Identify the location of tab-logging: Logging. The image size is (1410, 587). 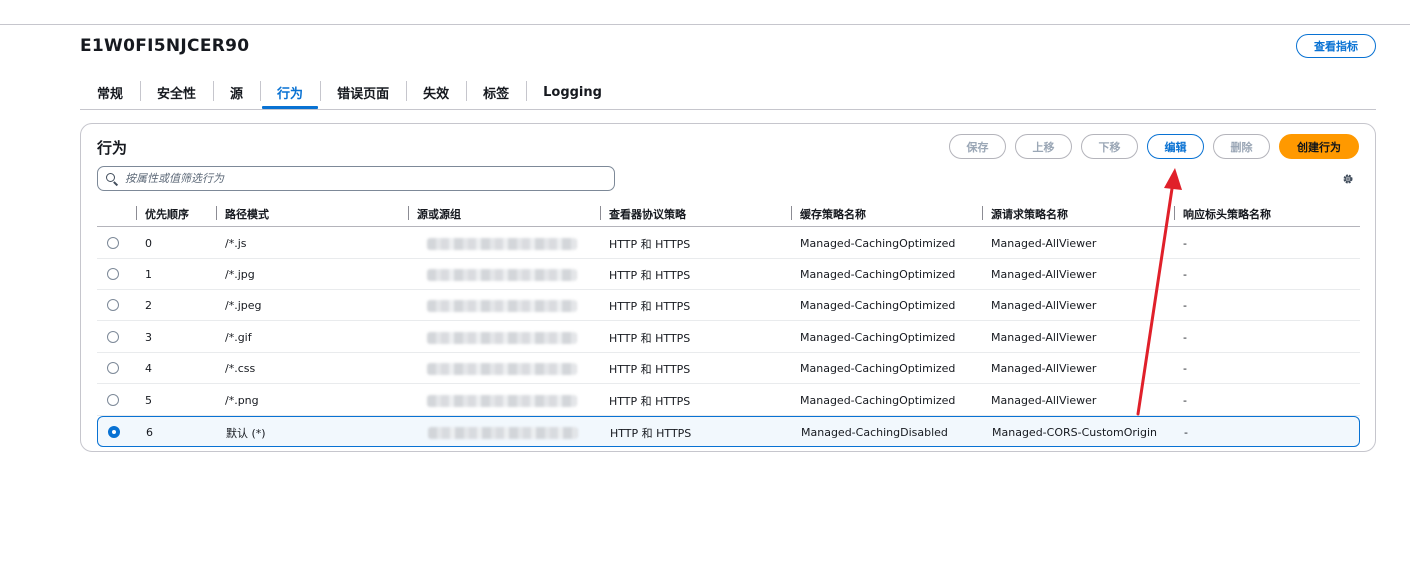
(572, 92).